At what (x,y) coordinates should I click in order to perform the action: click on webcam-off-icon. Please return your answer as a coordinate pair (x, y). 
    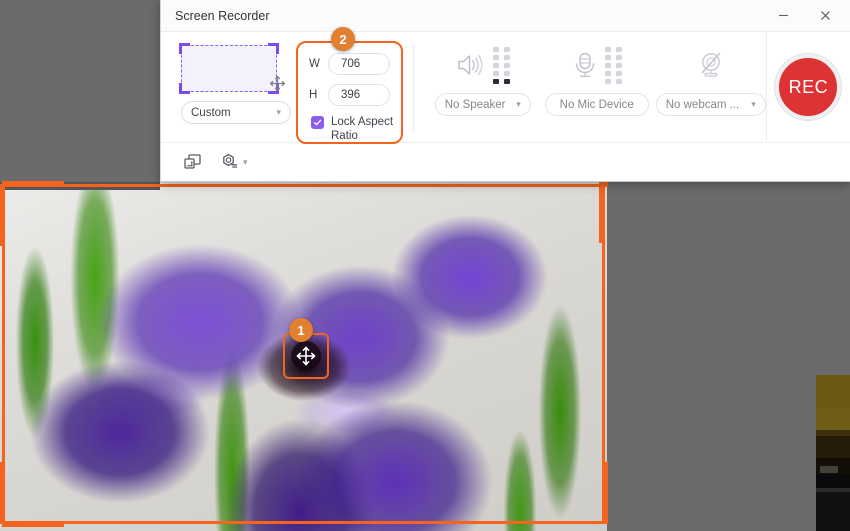
    Looking at the image, I should click on (711, 65).